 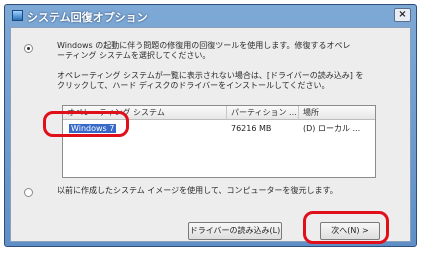 I want to click on window-icon, so click(x=17, y=15).